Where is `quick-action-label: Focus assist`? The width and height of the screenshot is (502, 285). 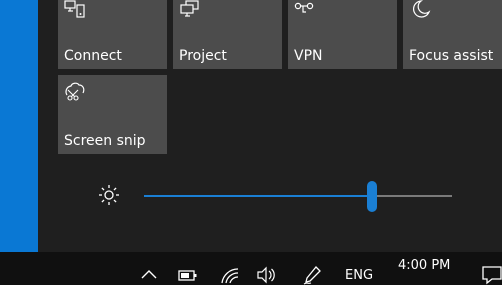
quick-action-label: Focus assist is located at coordinates (451, 56).